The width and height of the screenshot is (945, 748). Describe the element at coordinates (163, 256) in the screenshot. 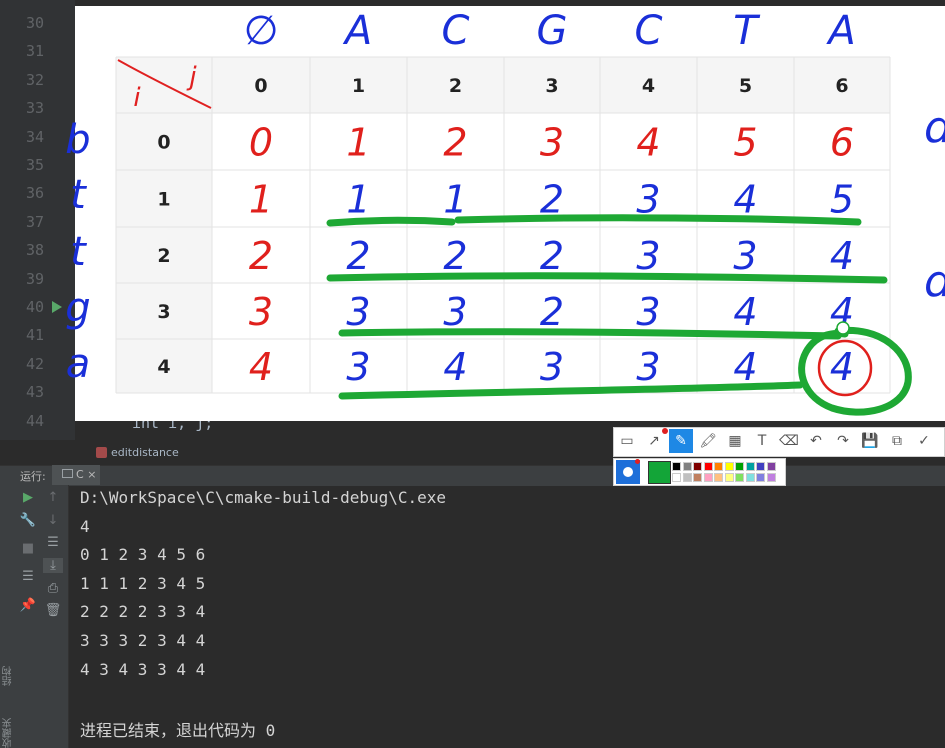

I see `row-header: 2` at that location.